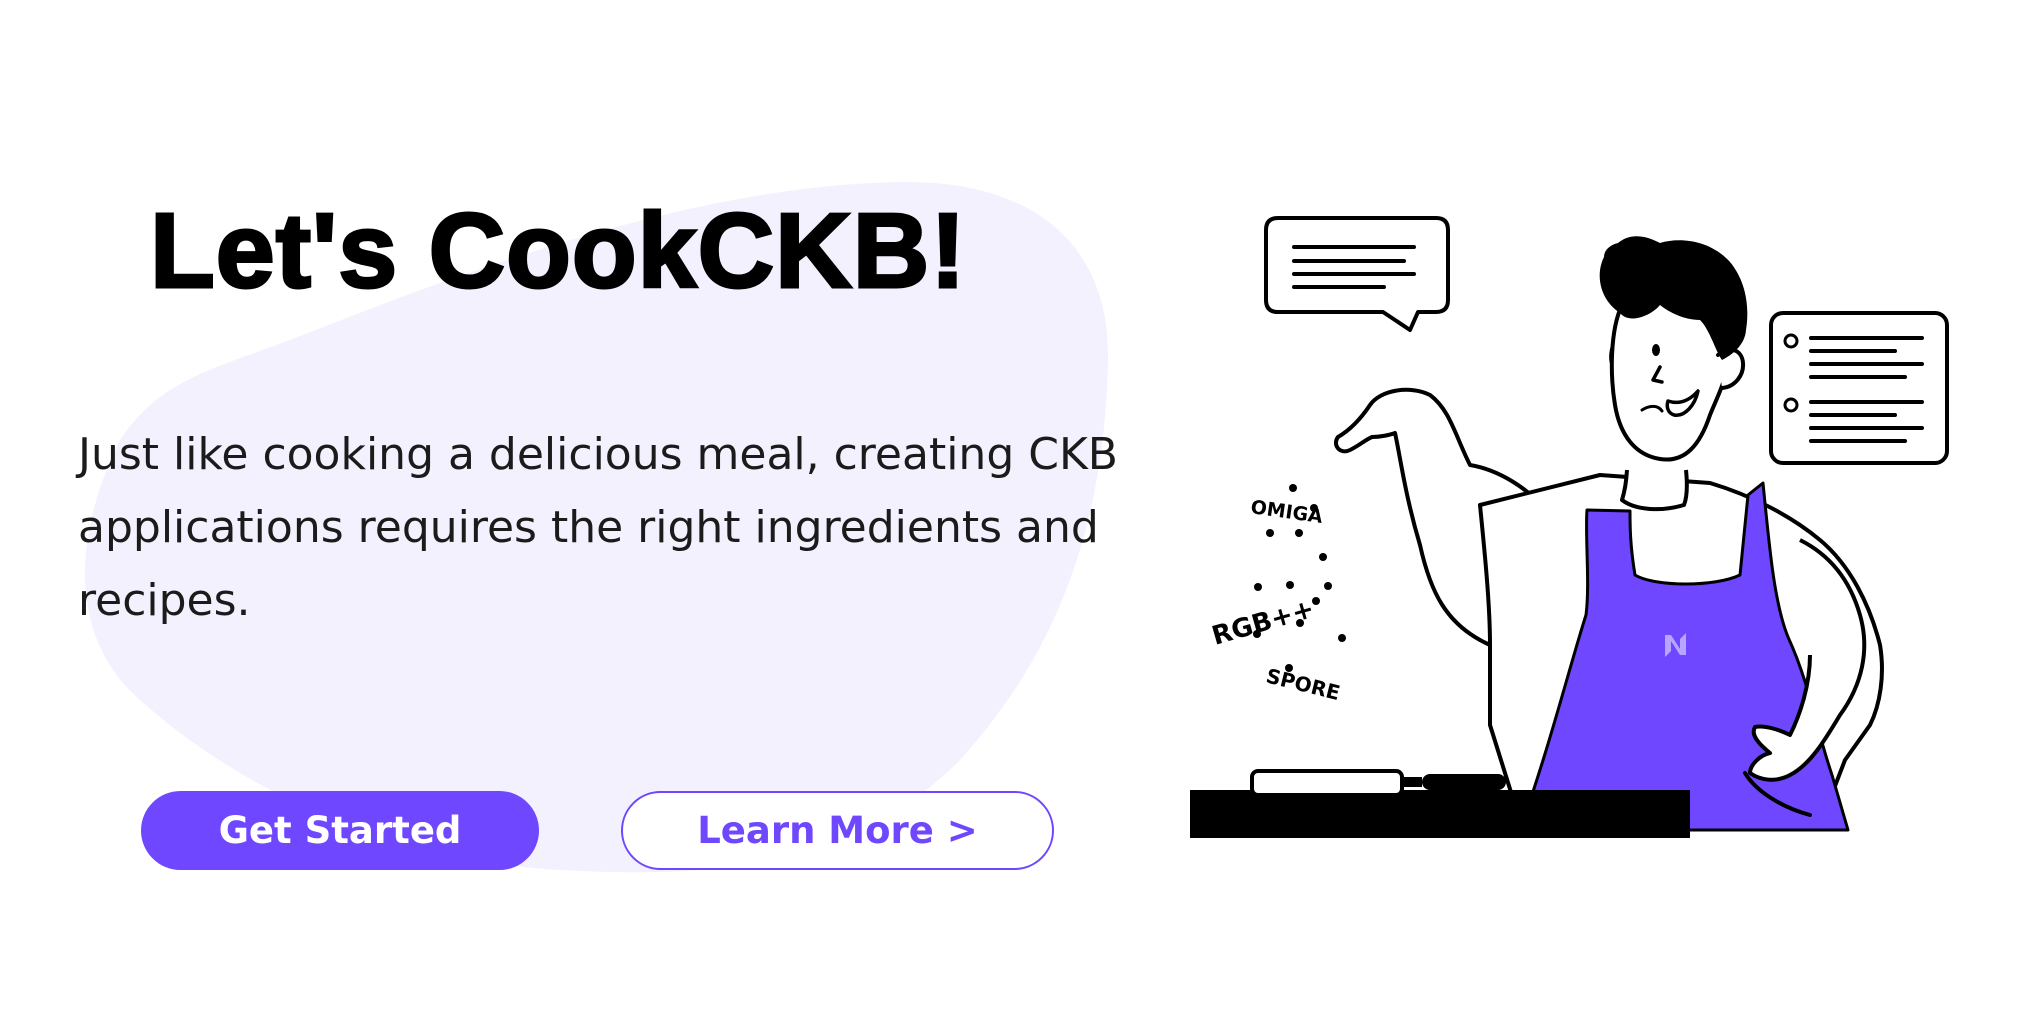 Image resolution: width=2022 pixels, height=1010 pixels. What do you see at coordinates (340, 830) in the screenshot?
I see `get-started-button: Get Started` at bounding box center [340, 830].